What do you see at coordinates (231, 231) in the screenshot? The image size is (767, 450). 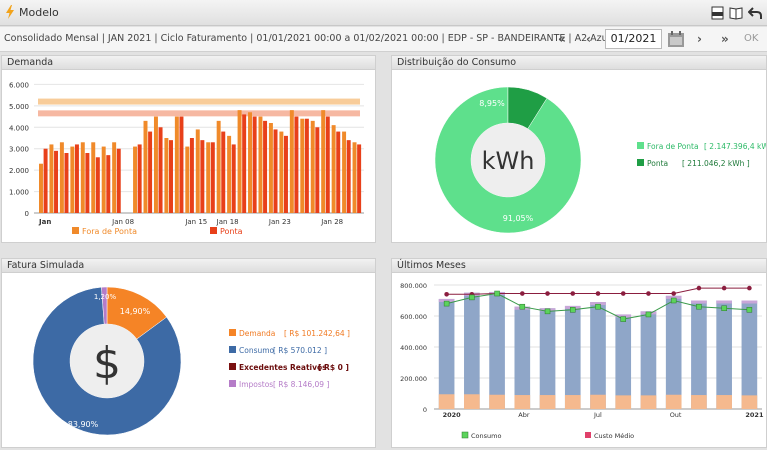 I see `legend-label-ponta: Ponta` at bounding box center [231, 231].